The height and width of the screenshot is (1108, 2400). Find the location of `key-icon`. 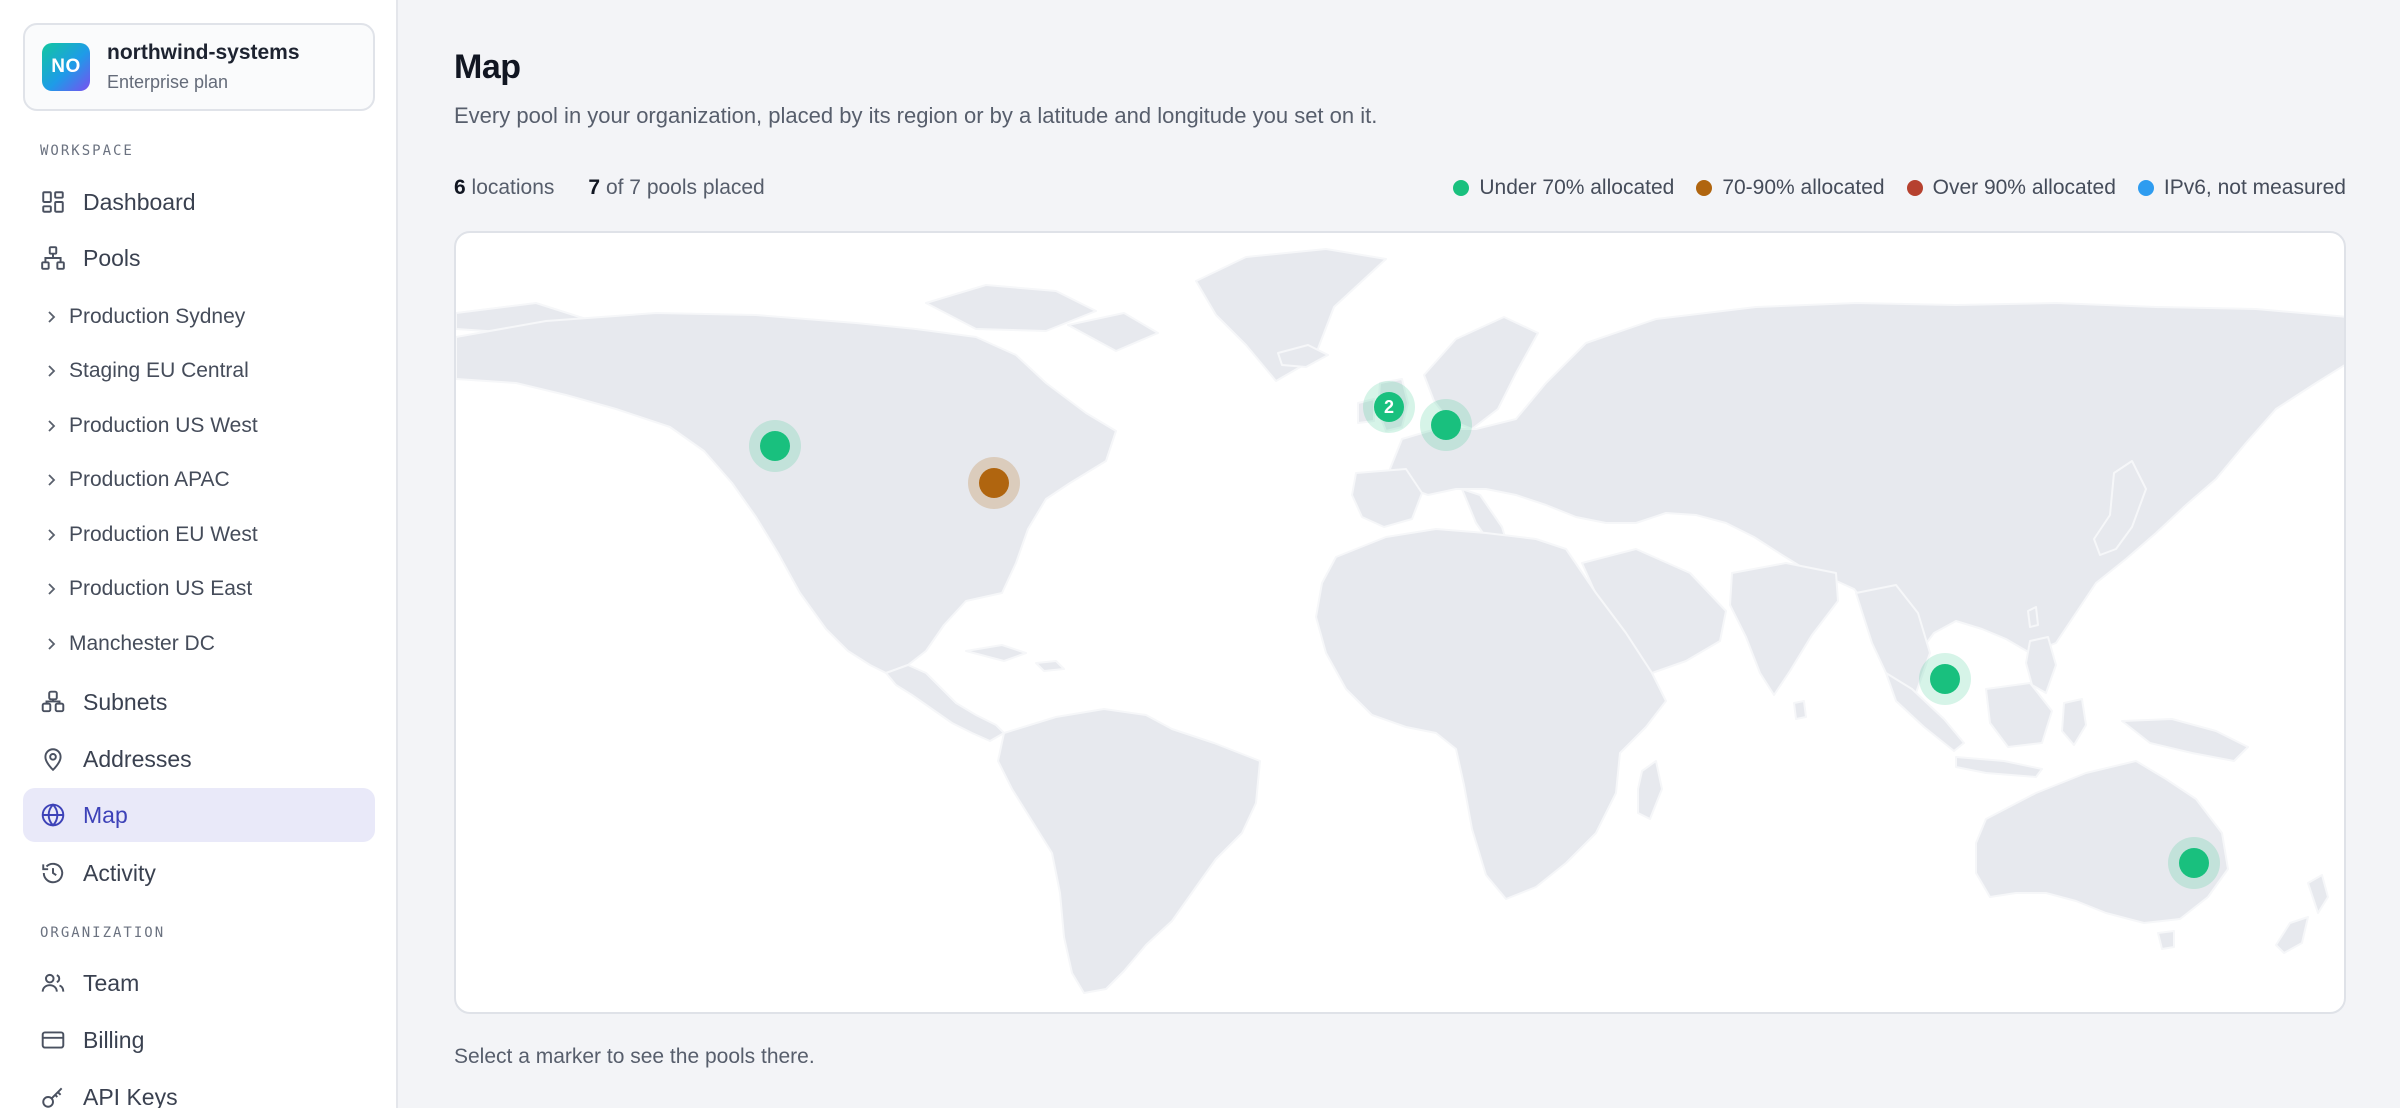

key-icon is located at coordinates (53, 1096).